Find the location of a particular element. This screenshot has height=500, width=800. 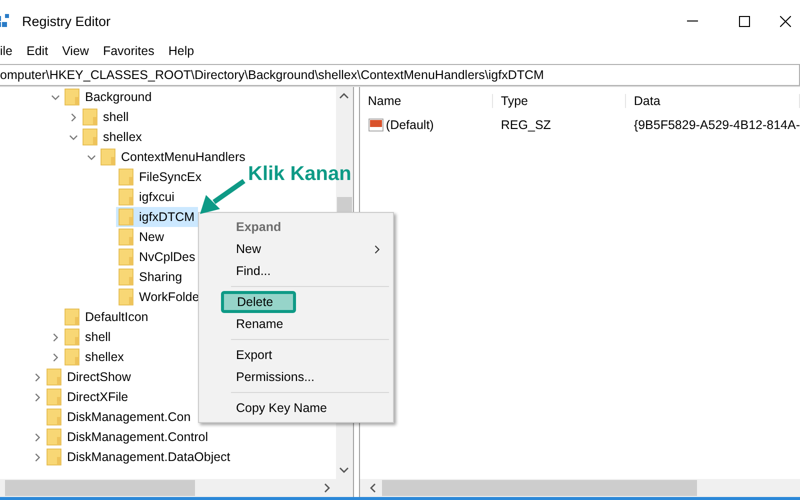

menu-item: Export is located at coordinates (296, 355).